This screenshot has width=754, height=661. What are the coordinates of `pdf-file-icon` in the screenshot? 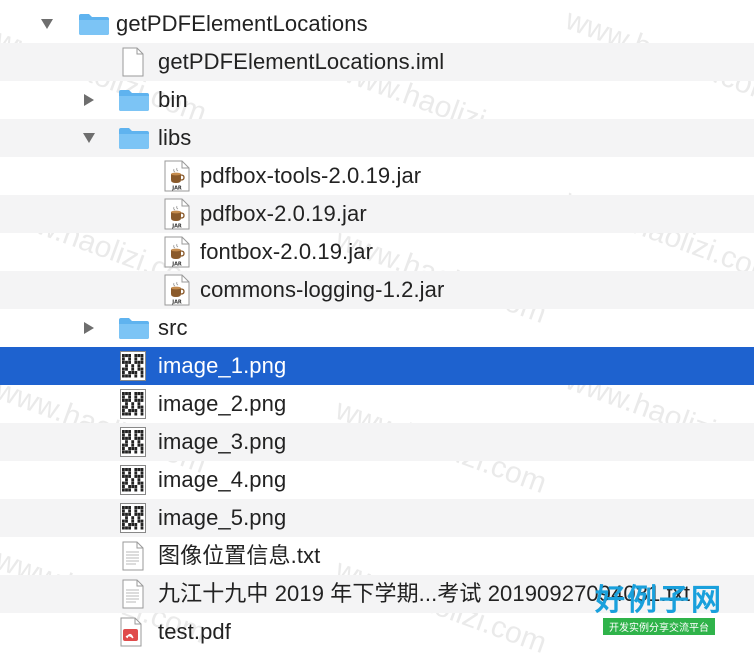 It's located at (131, 632).